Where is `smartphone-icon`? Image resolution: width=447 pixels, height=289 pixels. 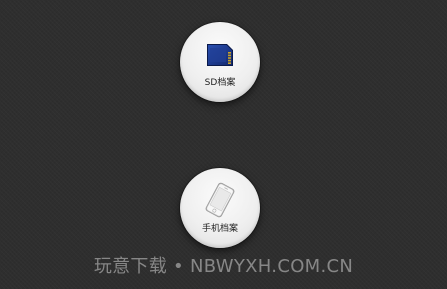 smartphone-icon is located at coordinates (220, 200).